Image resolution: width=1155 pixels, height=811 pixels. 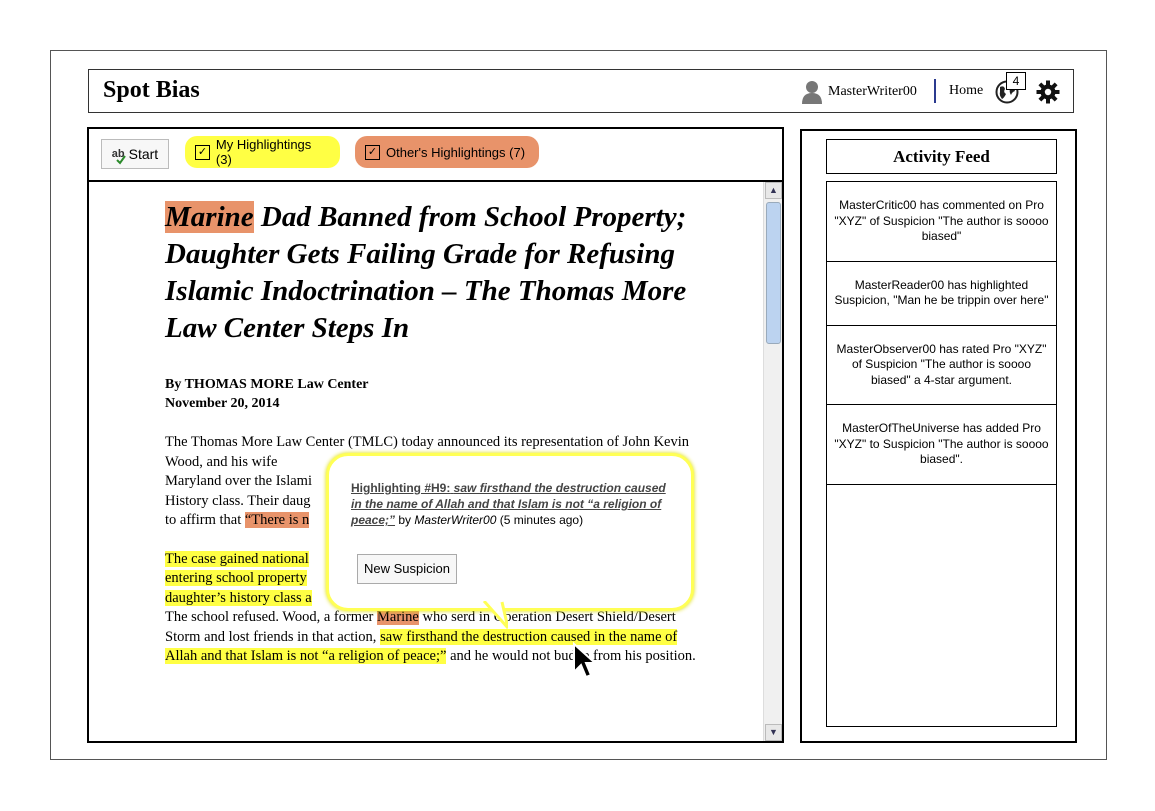 What do you see at coordinates (872, 92) in the screenshot?
I see `username: MasterWriter00` at bounding box center [872, 92].